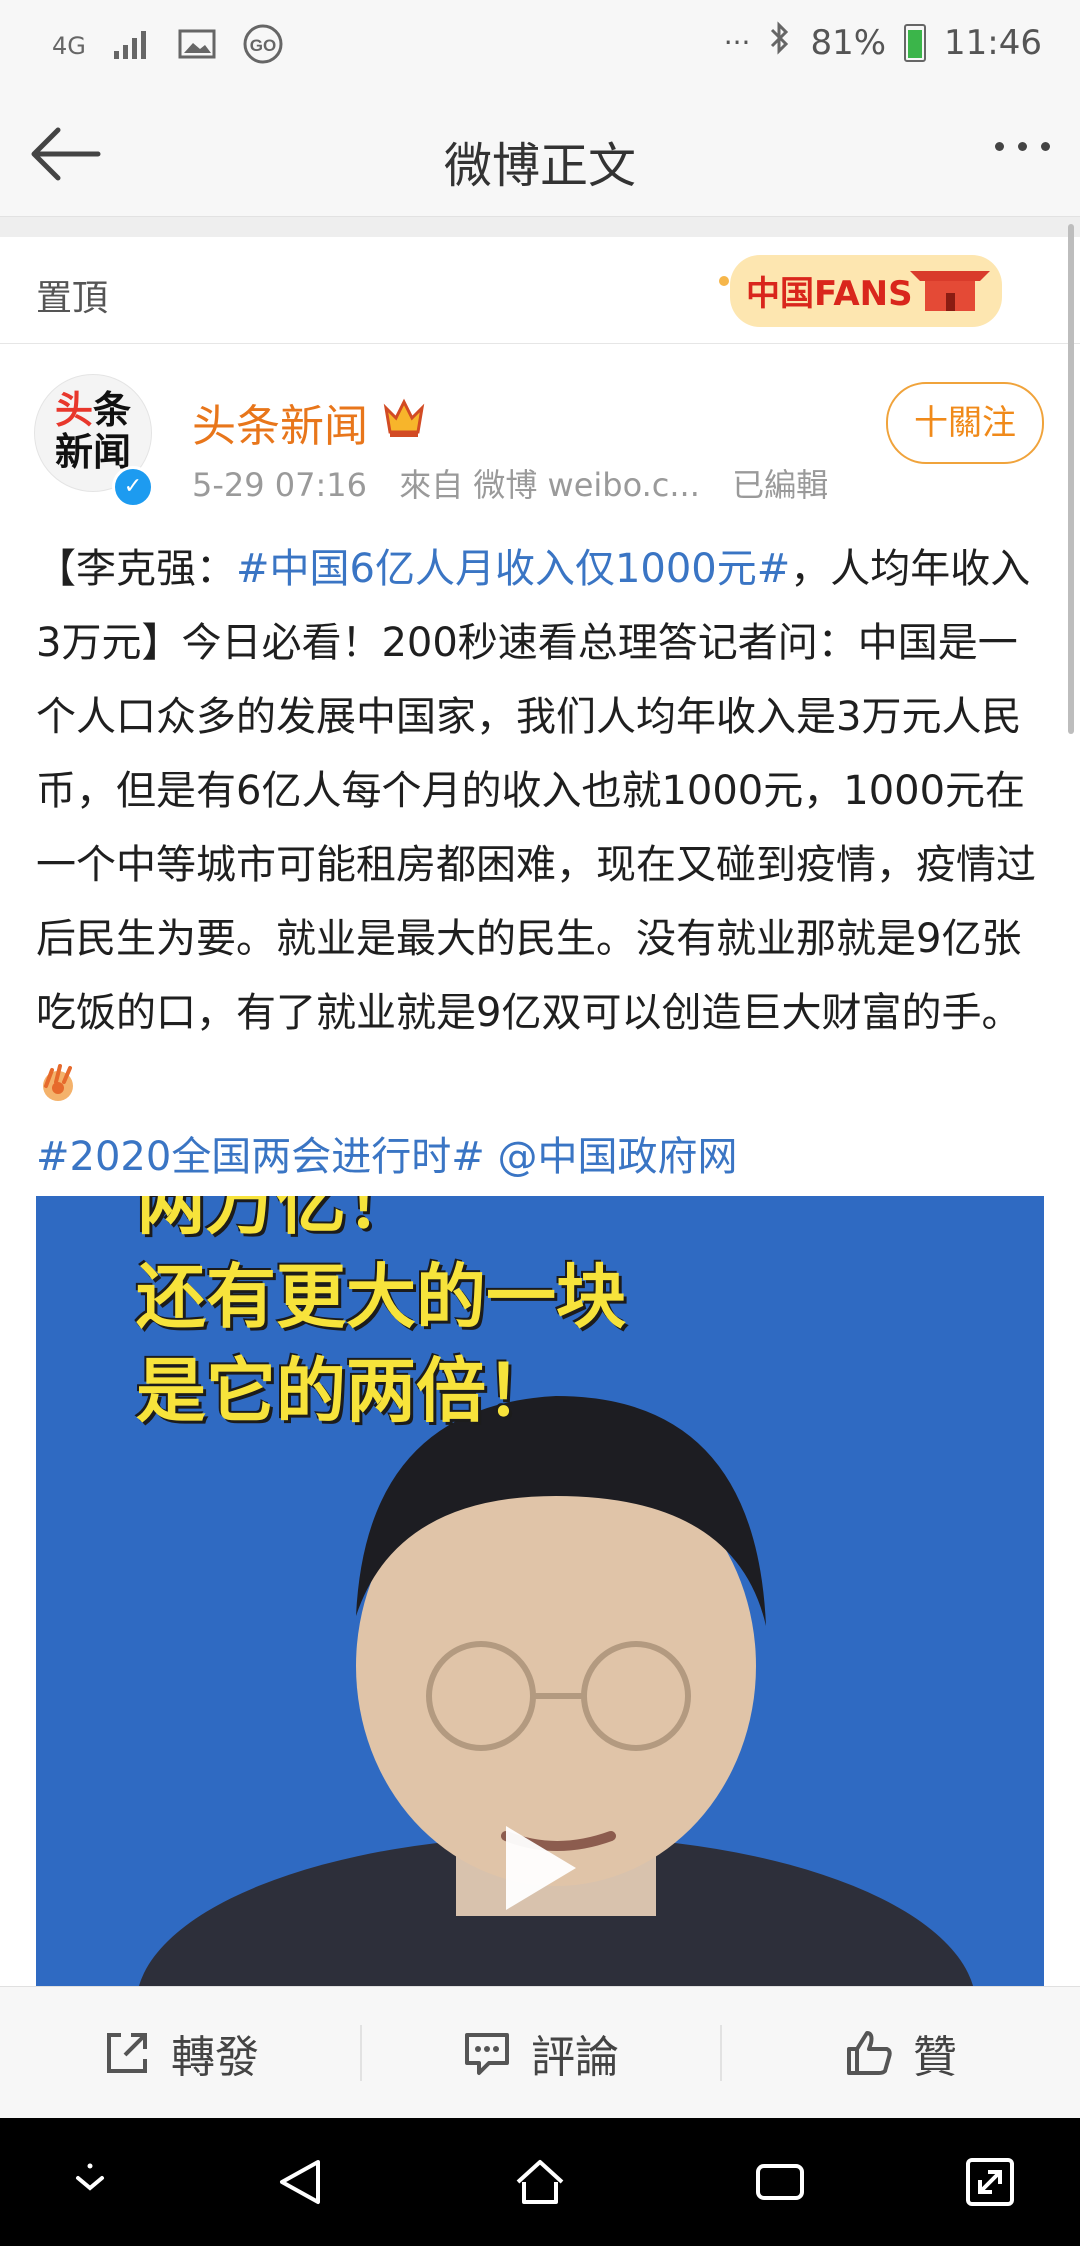 This screenshot has width=1080, height=2246. I want to click on status-right-icons: ··· 81% 11:46, so click(883, 42).